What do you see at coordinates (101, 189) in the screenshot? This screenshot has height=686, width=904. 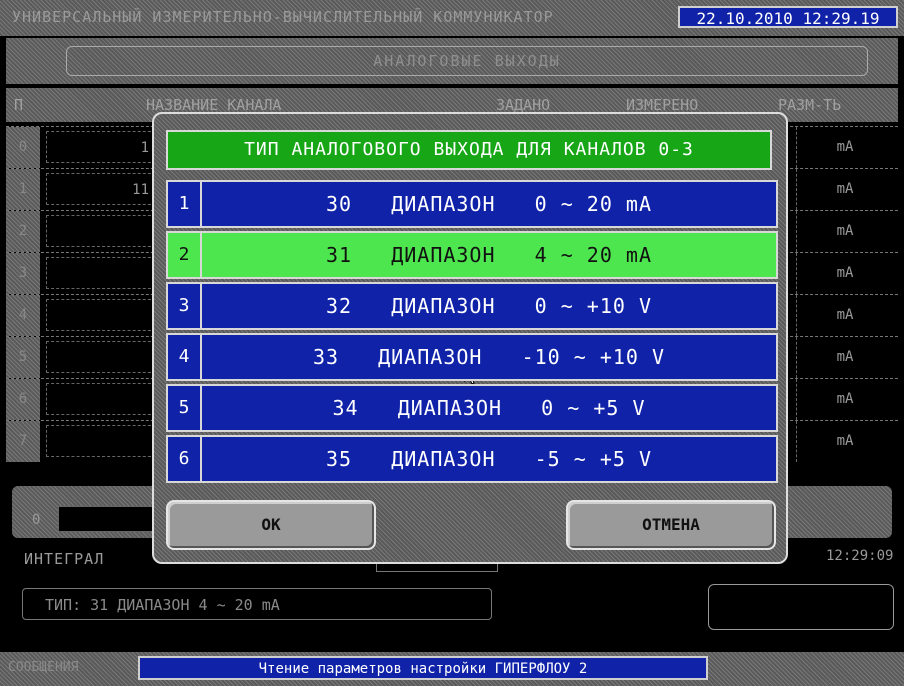 I see `channel-name: 11` at bounding box center [101, 189].